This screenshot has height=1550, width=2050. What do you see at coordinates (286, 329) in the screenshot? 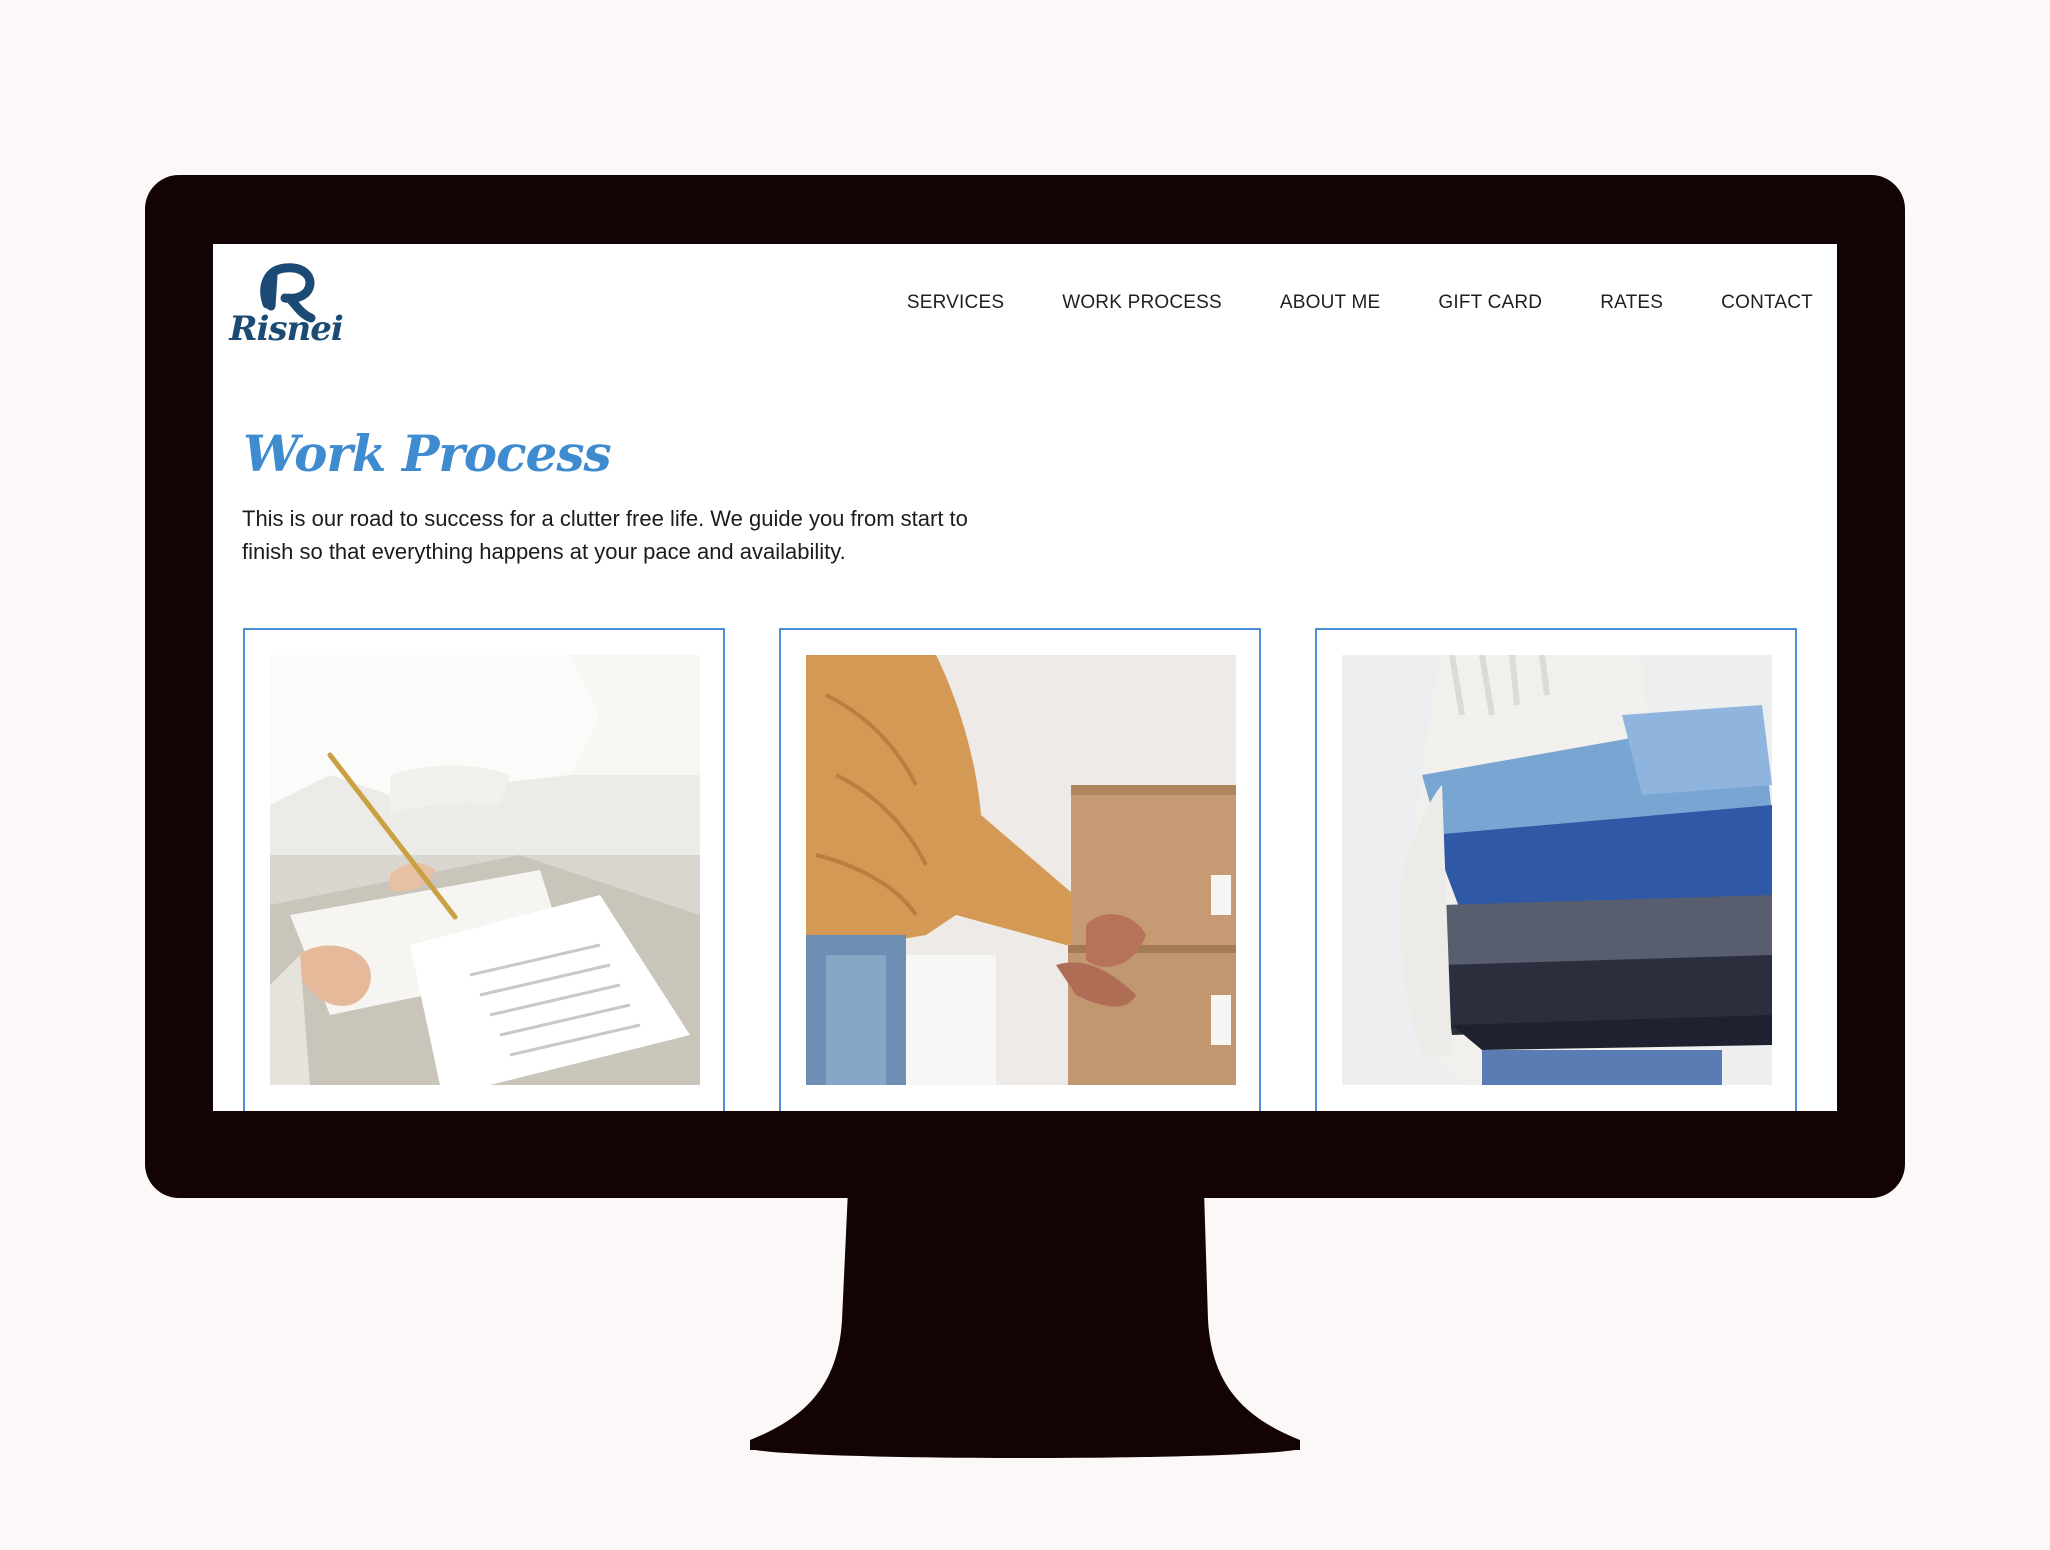
I see `logo-wordmark: Risnei` at bounding box center [286, 329].